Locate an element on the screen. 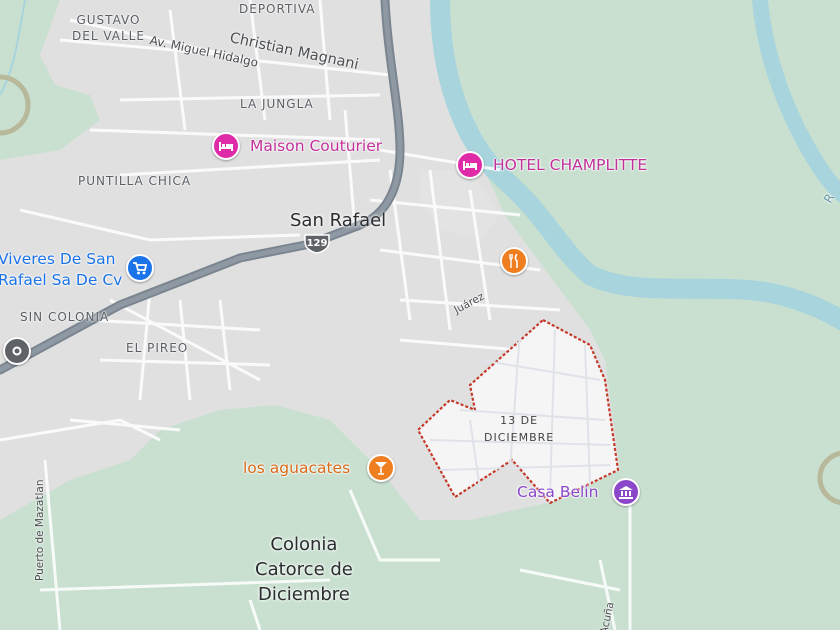 This screenshot has height=630, width=840. viveres-label-line: Rafael Sa De Cv is located at coordinates (61, 280).